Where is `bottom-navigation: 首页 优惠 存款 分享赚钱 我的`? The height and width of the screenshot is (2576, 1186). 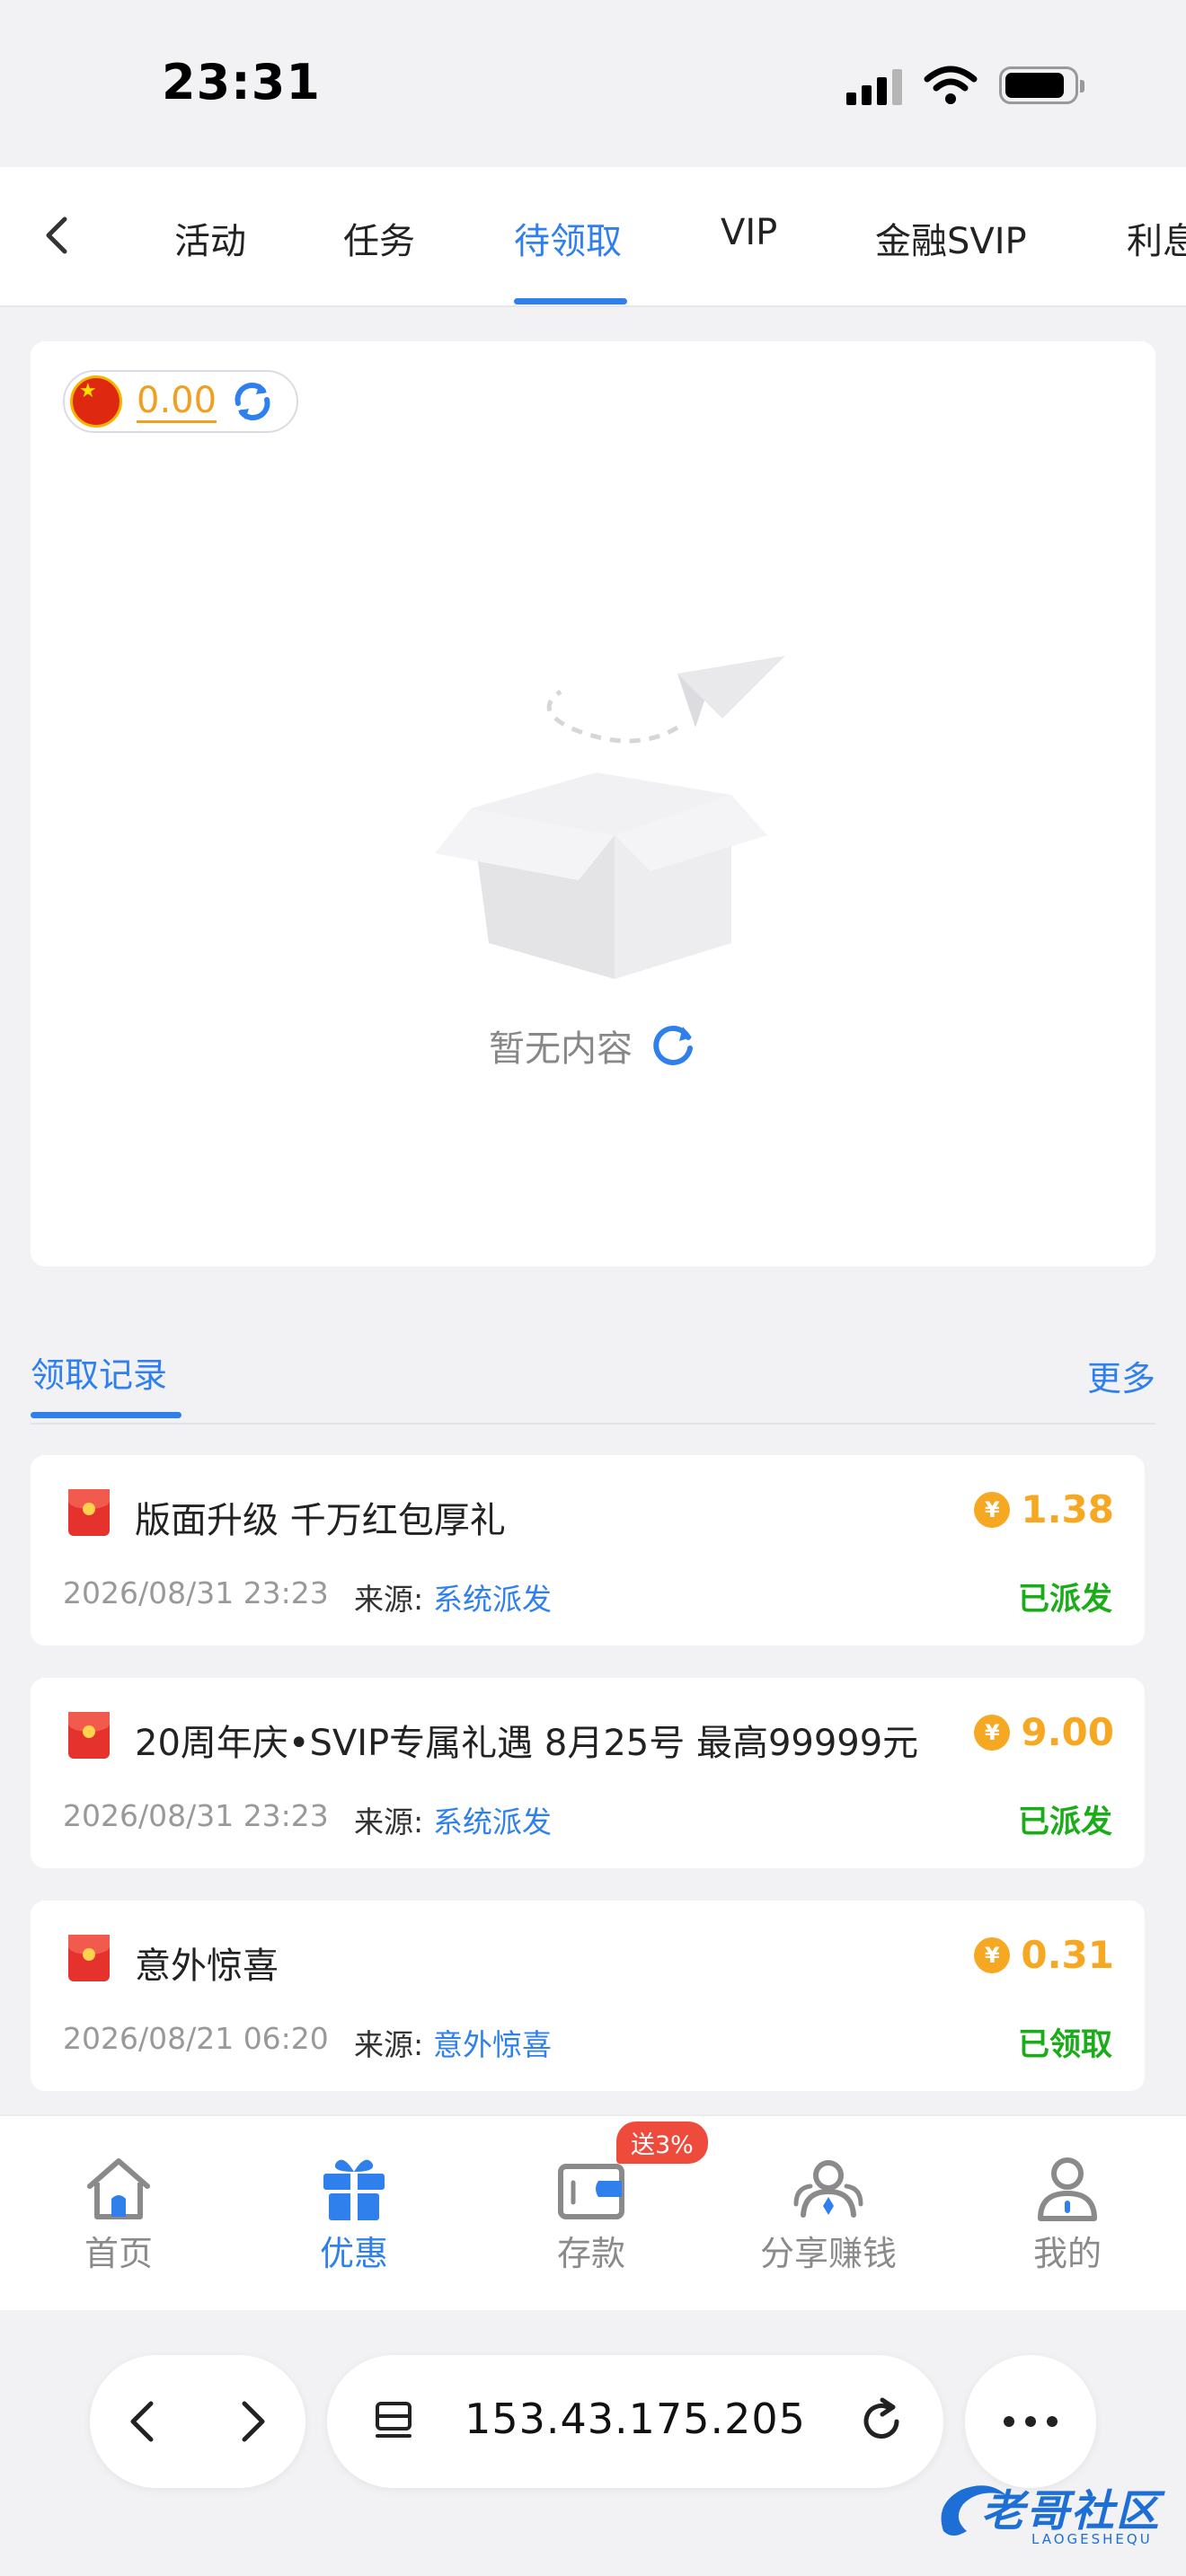 bottom-navigation: 首页 优惠 存款 分享赚钱 我的 is located at coordinates (593, 2212).